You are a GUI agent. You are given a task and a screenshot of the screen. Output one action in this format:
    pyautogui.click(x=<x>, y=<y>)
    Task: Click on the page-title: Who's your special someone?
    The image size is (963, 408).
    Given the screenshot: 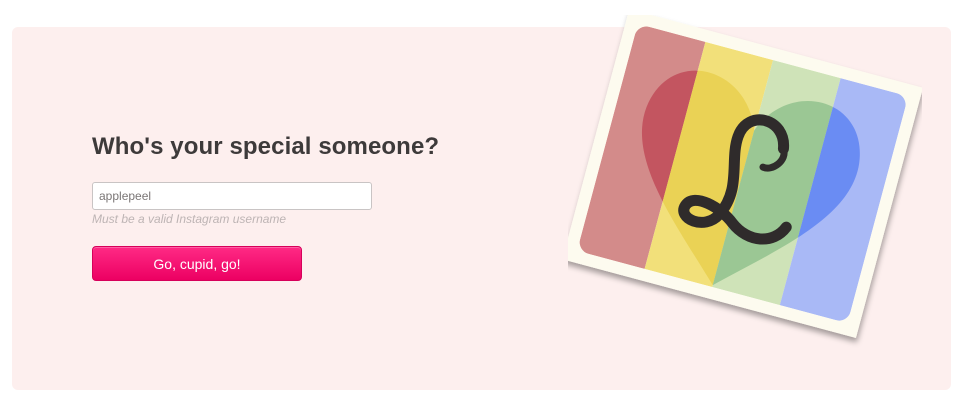 What is the action you would take?
    pyautogui.click(x=266, y=146)
    